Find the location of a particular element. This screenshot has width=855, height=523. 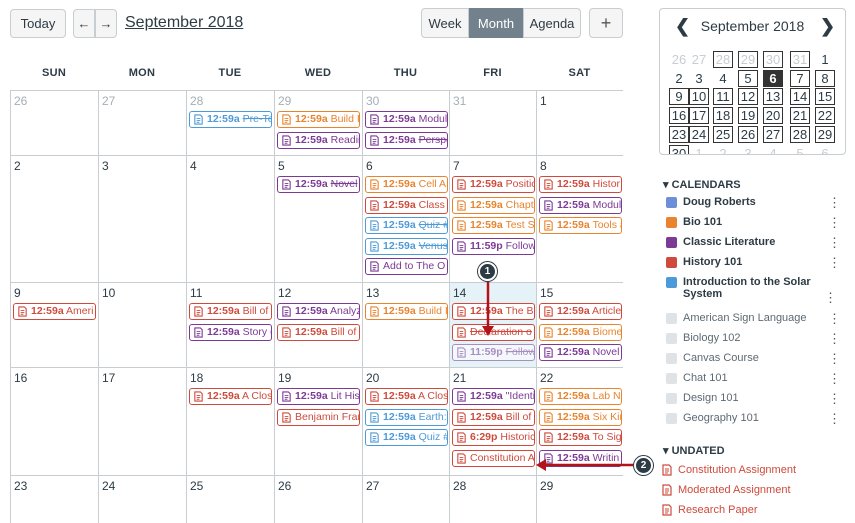

calendar-event: 12:59a Earth: is located at coordinates (406, 417).